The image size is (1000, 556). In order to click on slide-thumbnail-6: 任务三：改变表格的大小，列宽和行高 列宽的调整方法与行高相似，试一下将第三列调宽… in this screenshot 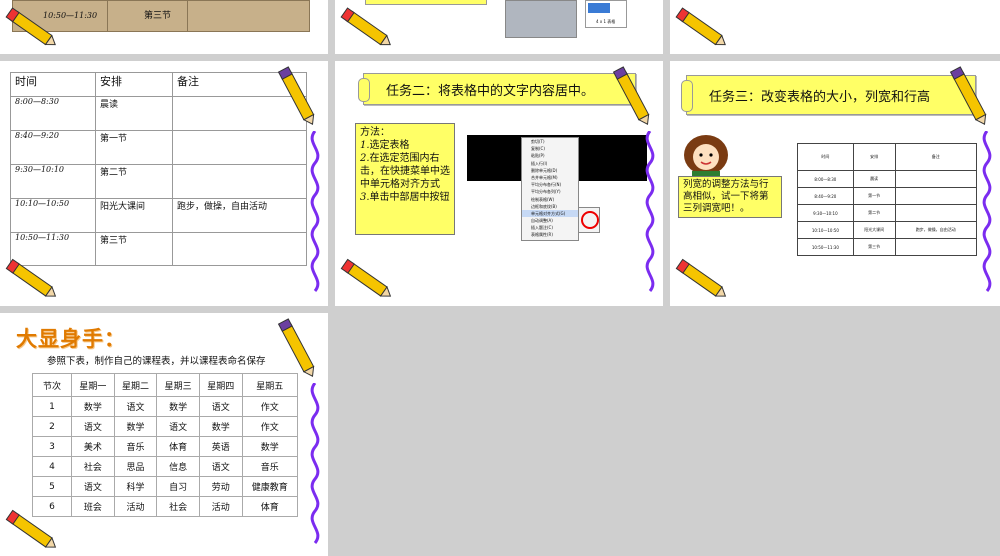, I will do `click(835, 183)`.